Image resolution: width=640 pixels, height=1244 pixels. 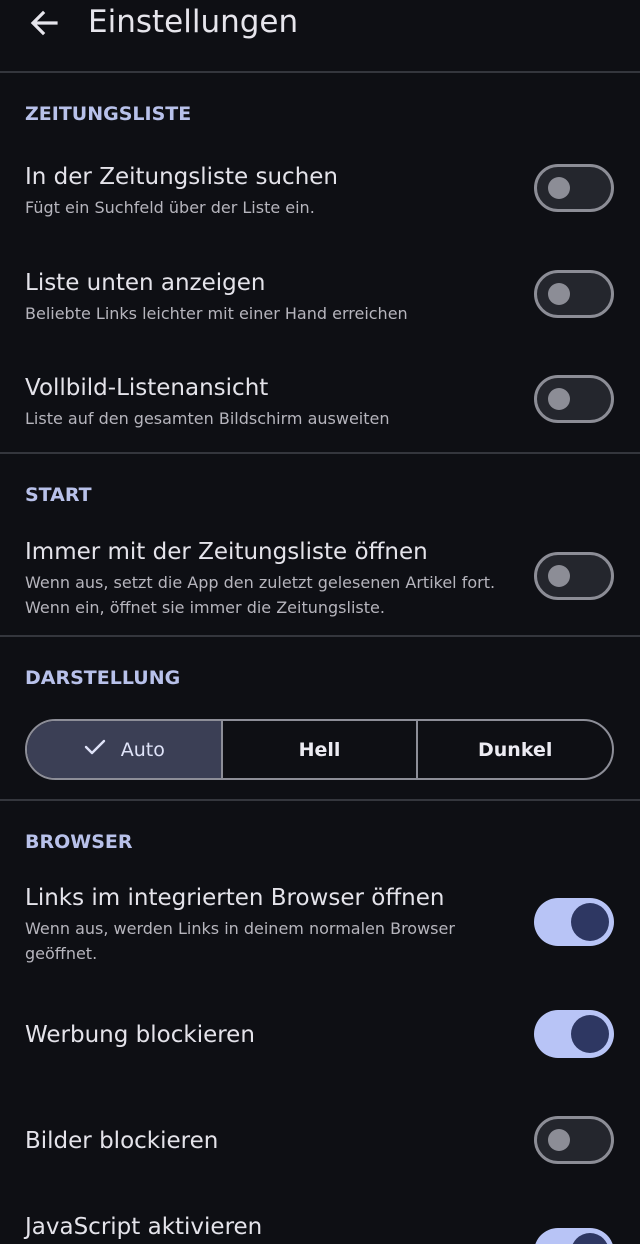 I want to click on toggle-always-open-list, so click(x=574, y=576).